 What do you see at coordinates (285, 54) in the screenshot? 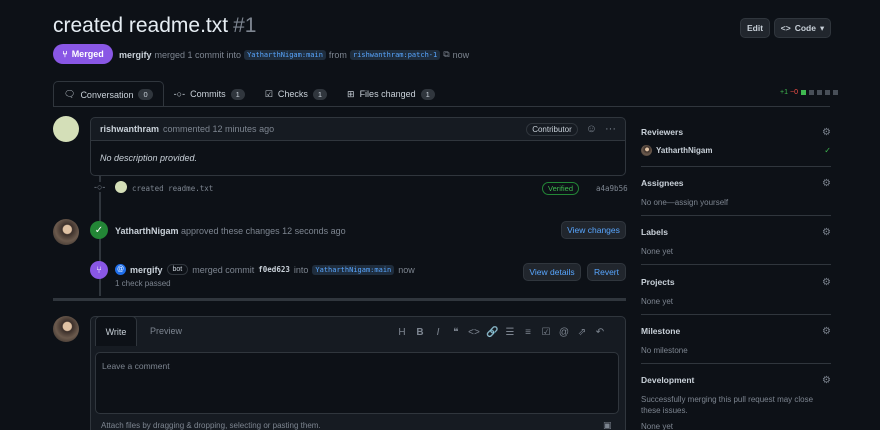
I see `base-branch: YatharthNigam:main` at bounding box center [285, 54].